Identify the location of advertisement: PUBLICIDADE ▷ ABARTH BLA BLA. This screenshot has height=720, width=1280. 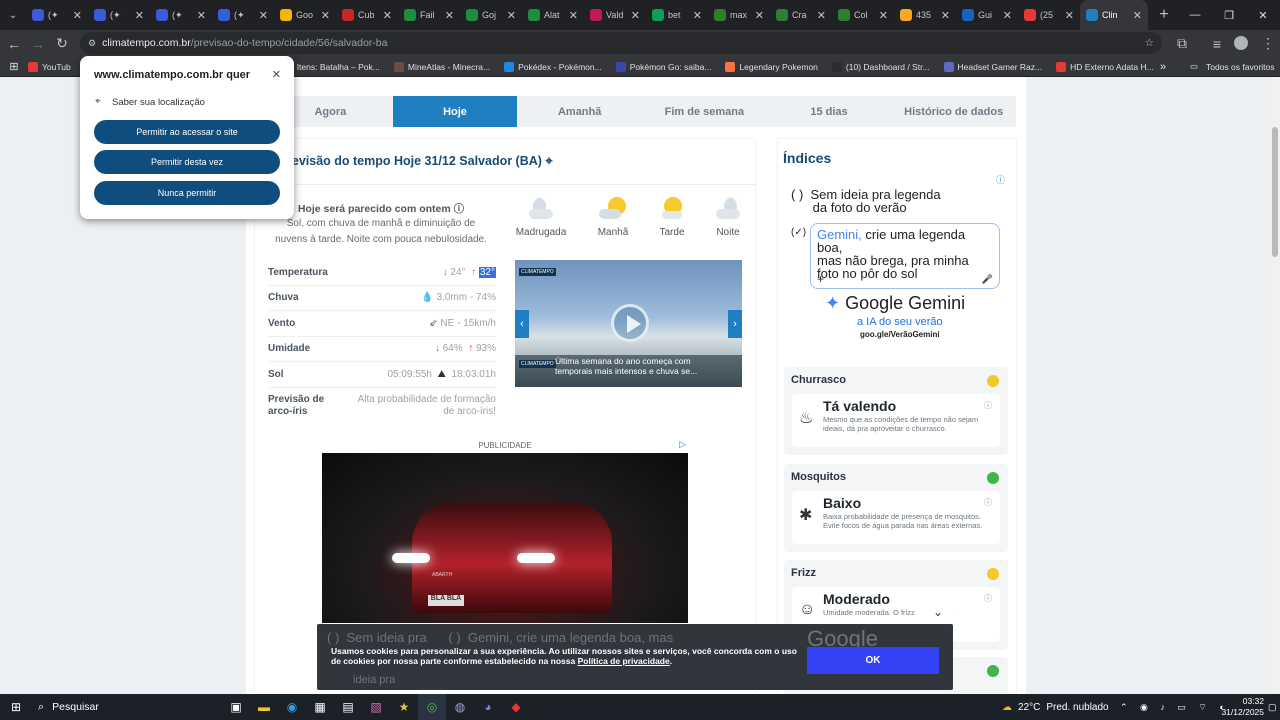
(505, 530).